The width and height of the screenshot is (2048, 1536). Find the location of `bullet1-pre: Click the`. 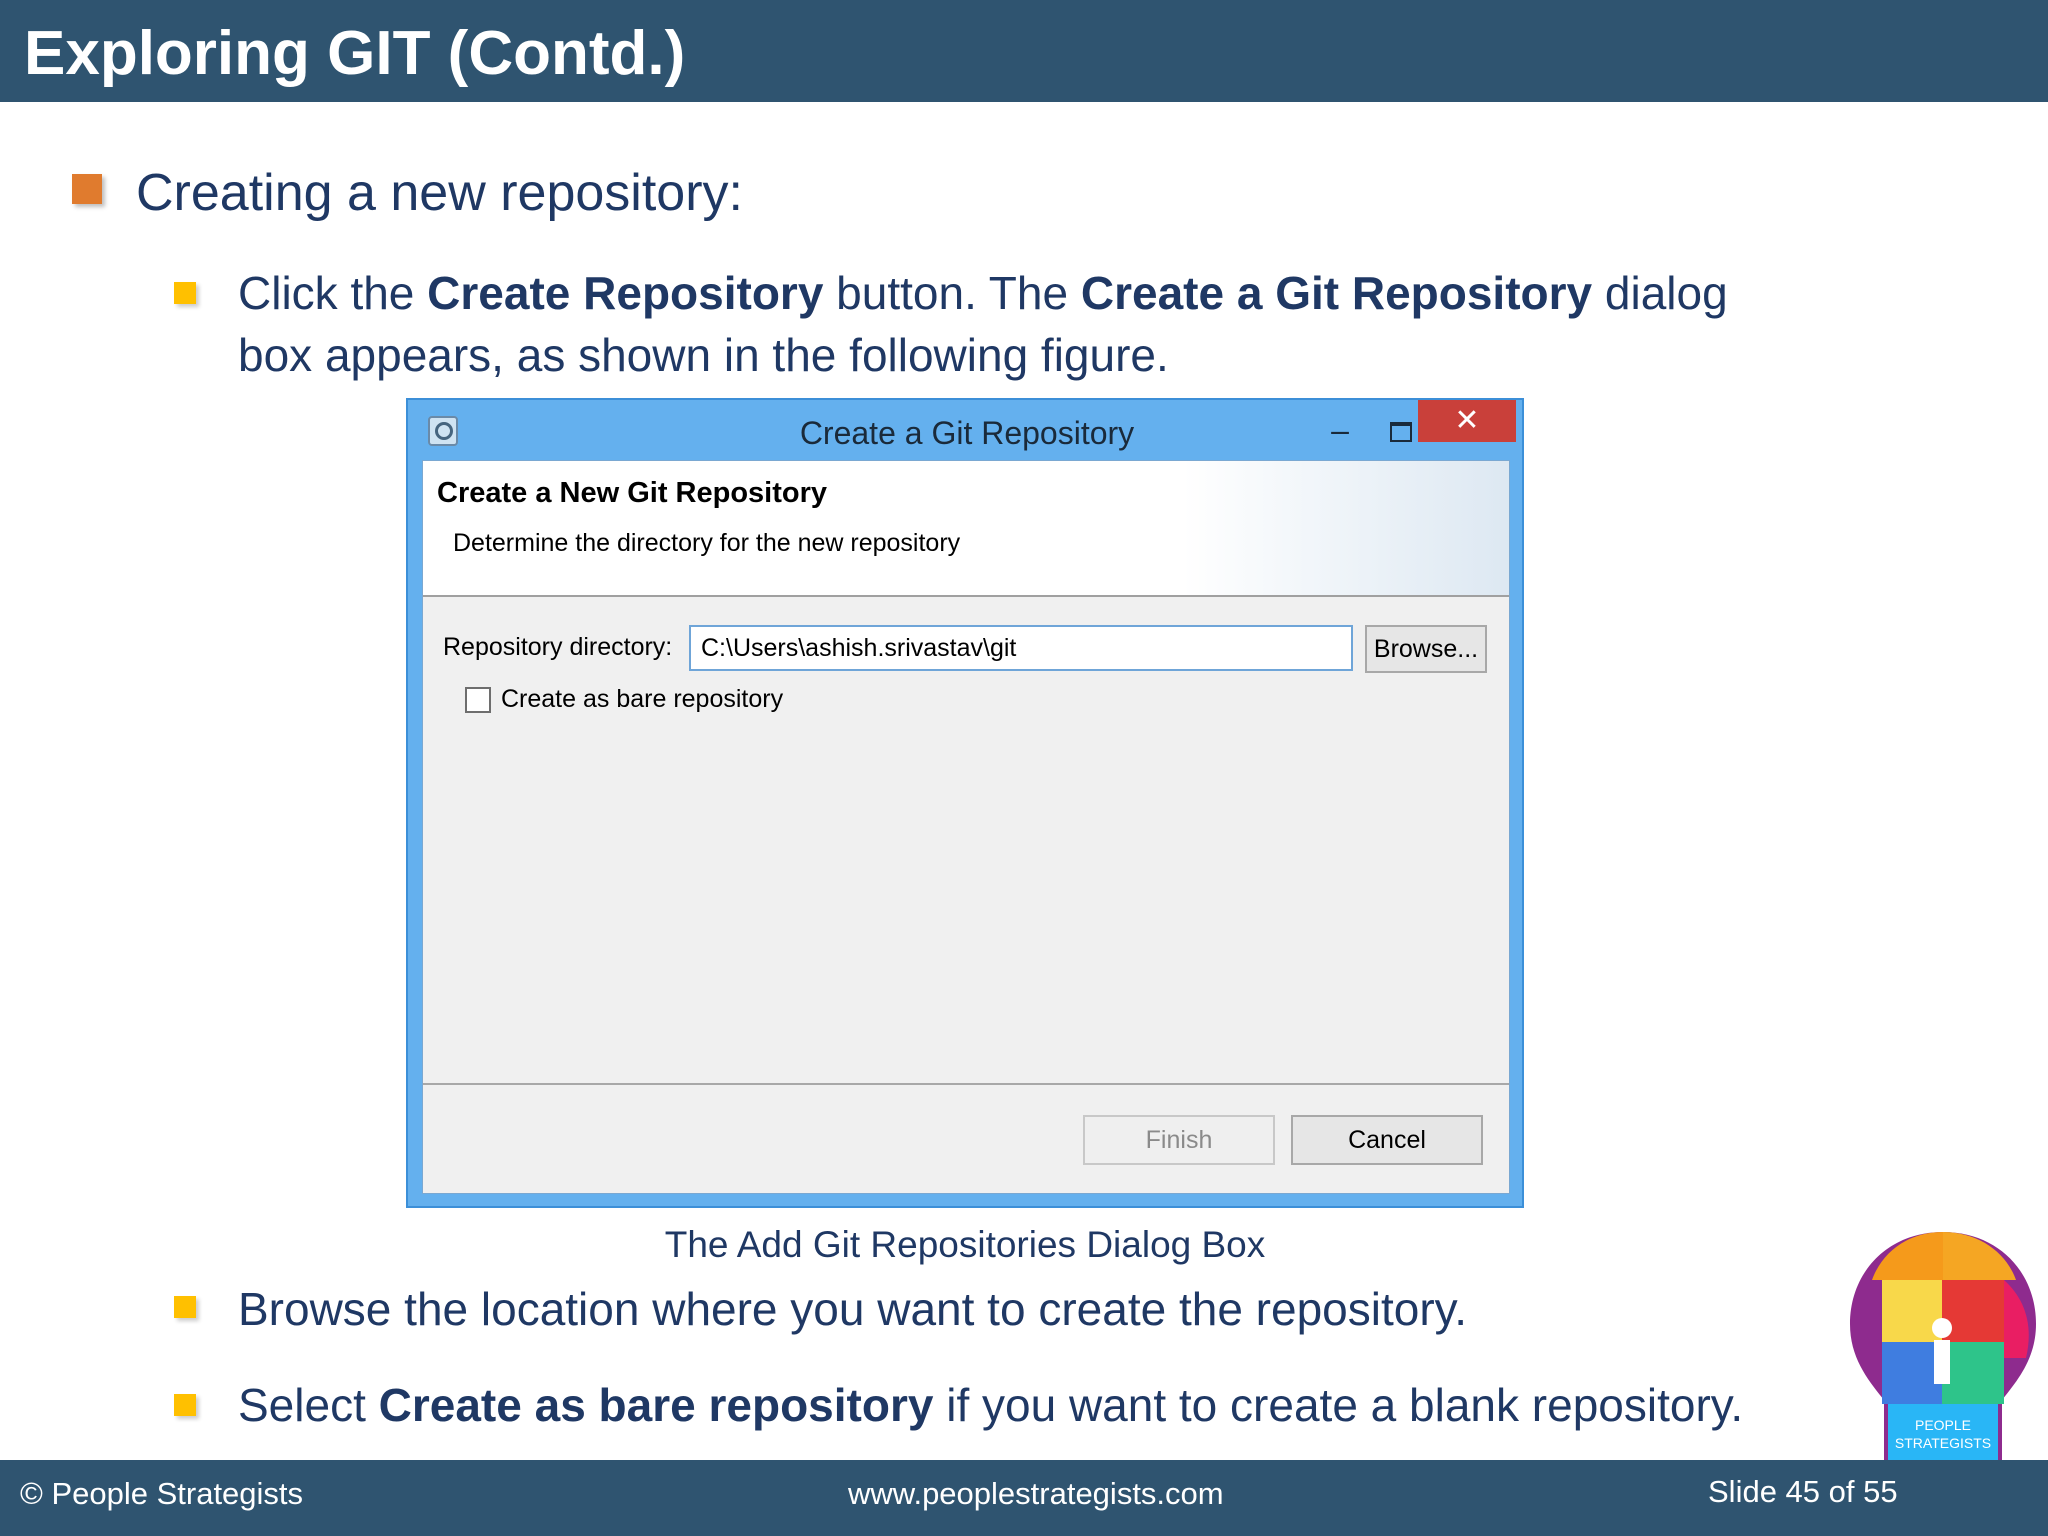

bullet1-pre: Click the is located at coordinates (333, 293).